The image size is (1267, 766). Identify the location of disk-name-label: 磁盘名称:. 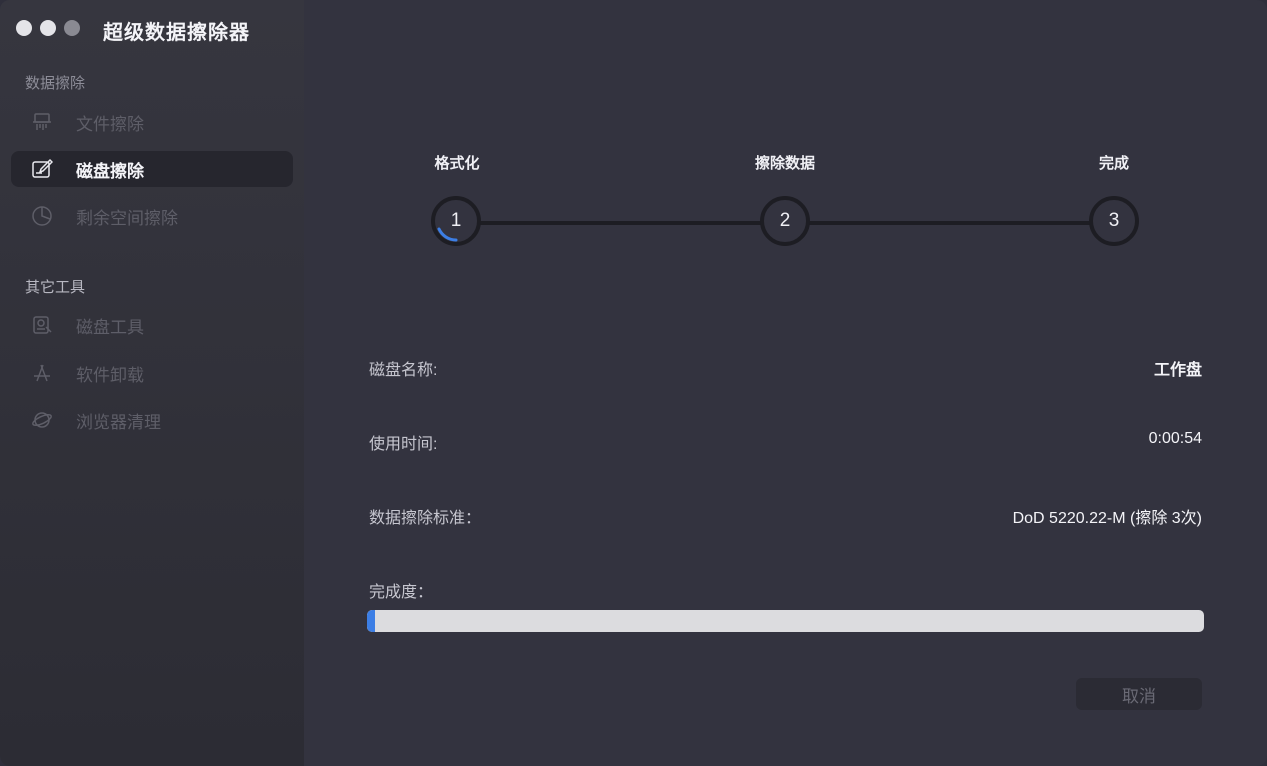
(403, 370).